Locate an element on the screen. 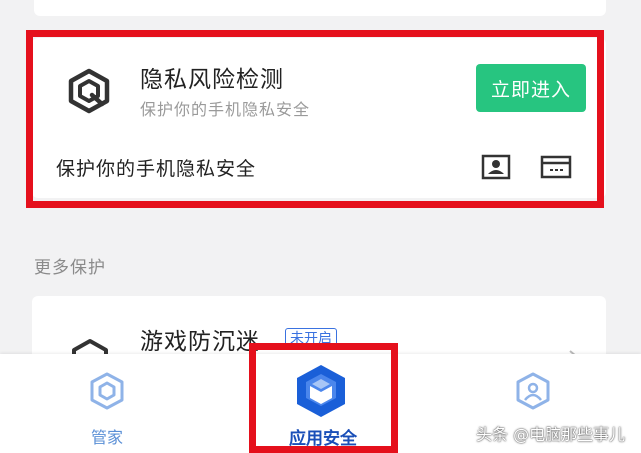  highlight-box-app-security is located at coordinates (323, 398).